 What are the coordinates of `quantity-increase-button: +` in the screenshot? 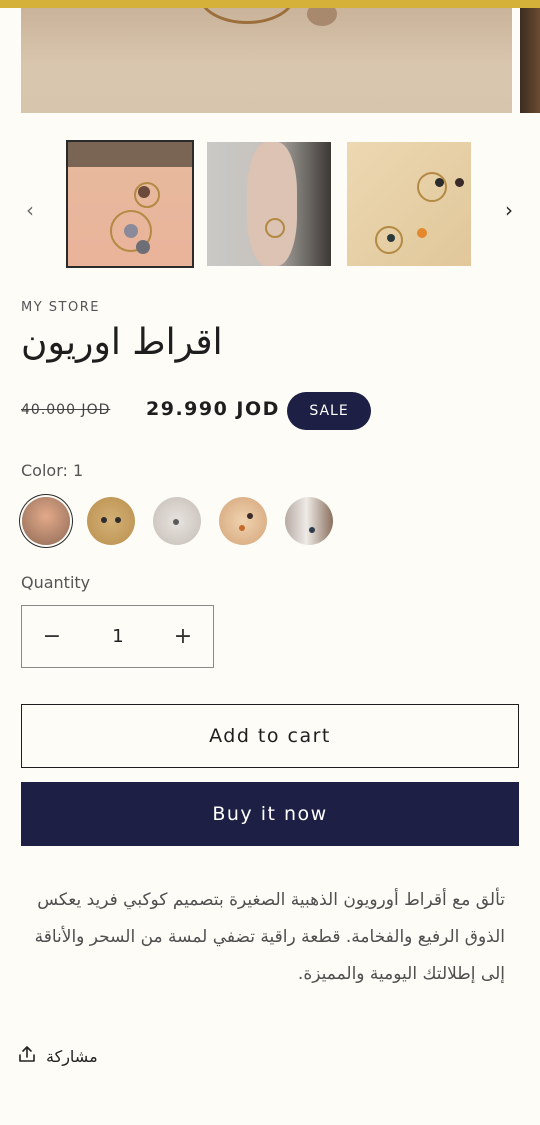 It's located at (183, 636).